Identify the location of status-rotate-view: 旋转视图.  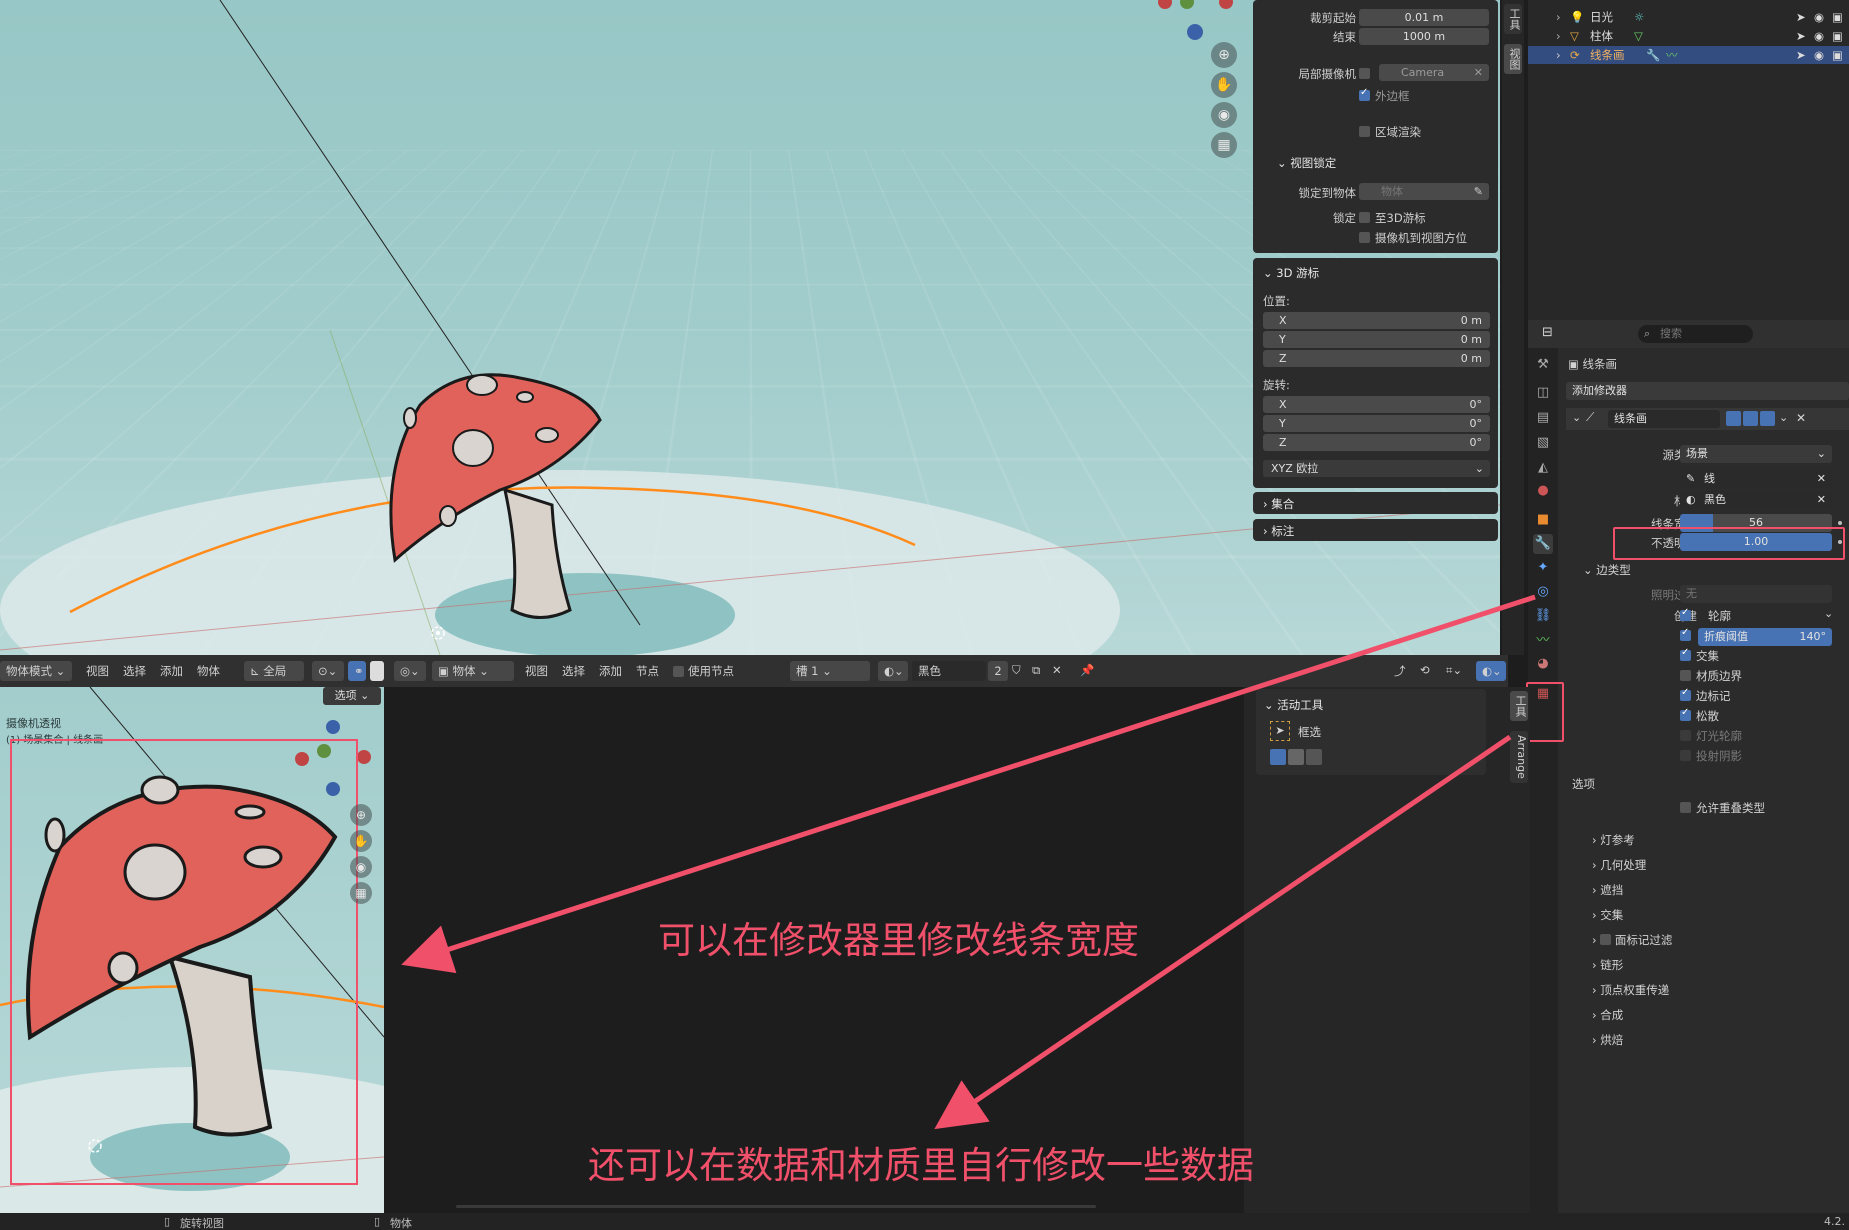
(202, 1223).